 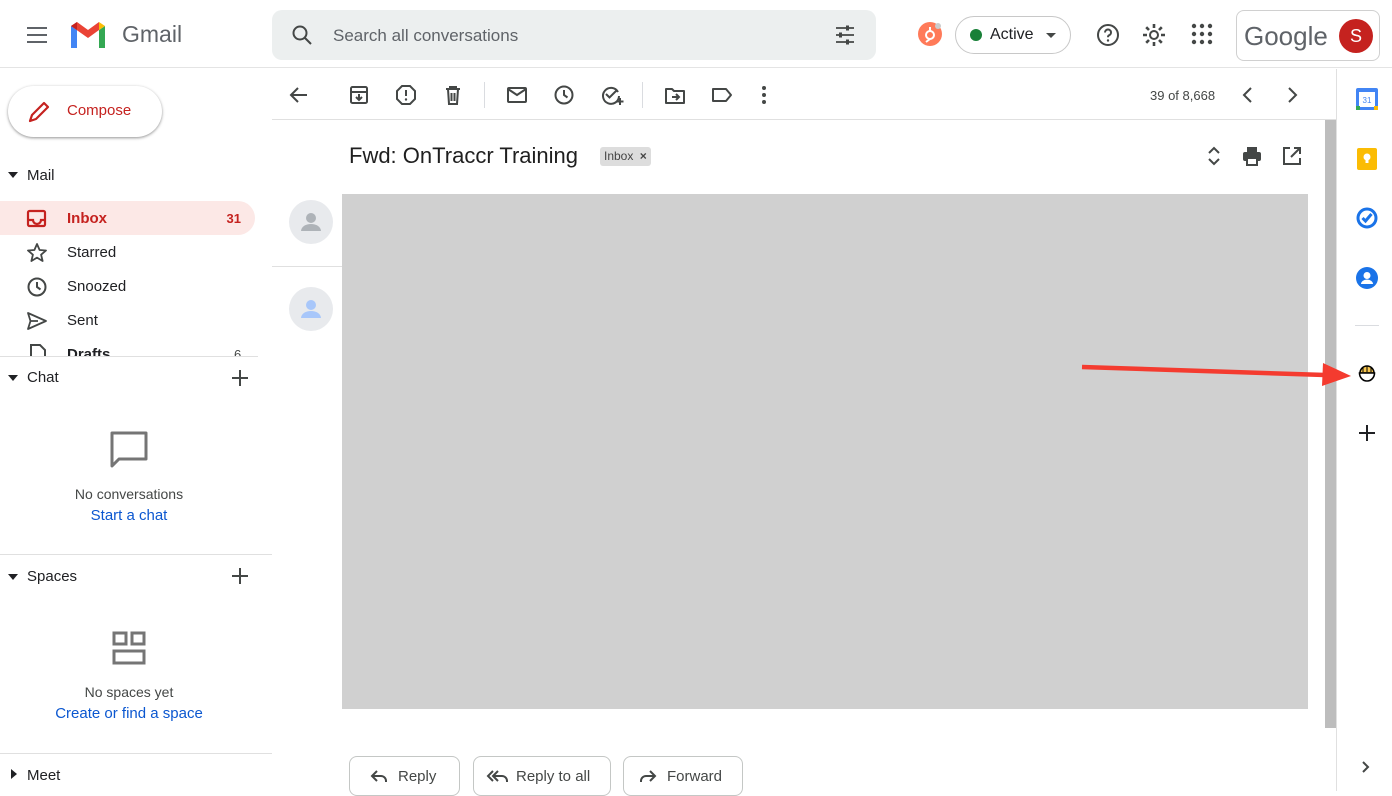 What do you see at coordinates (152, 34) in the screenshot?
I see `app-name: Gmail` at bounding box center [152, 34].